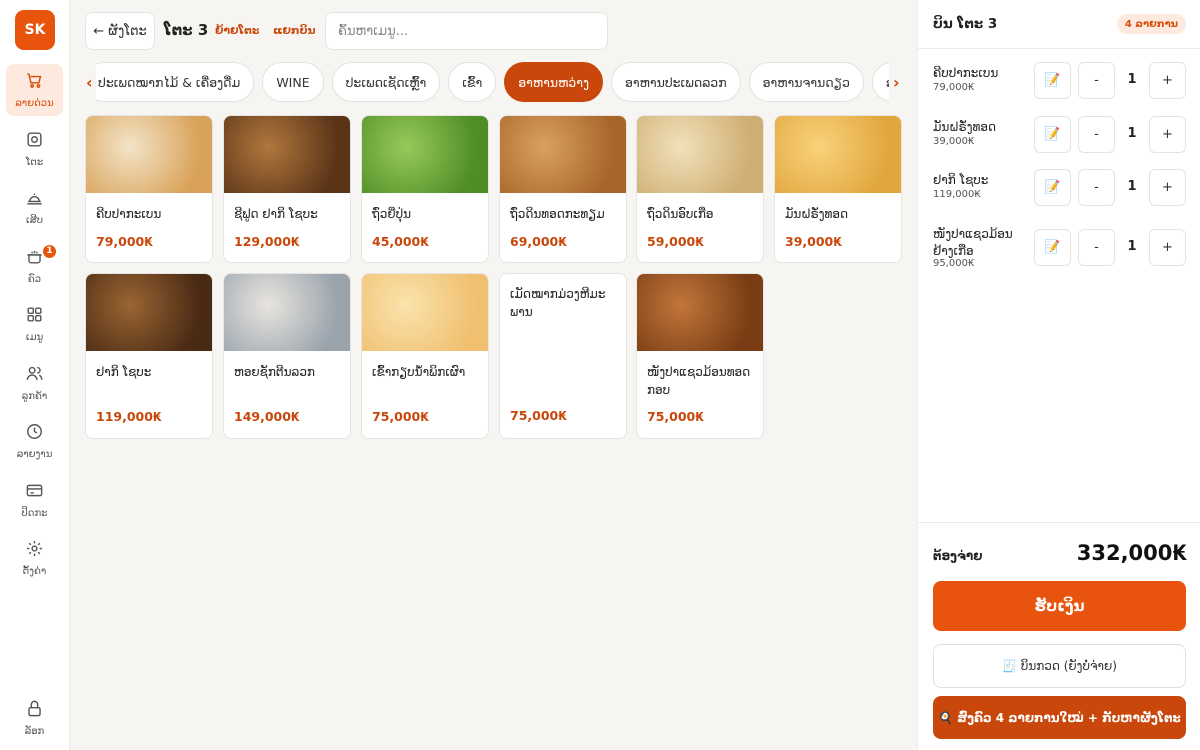  Describe the element at coordinates (34, 710) in the screenshot. I see `lock-icon` at that location.